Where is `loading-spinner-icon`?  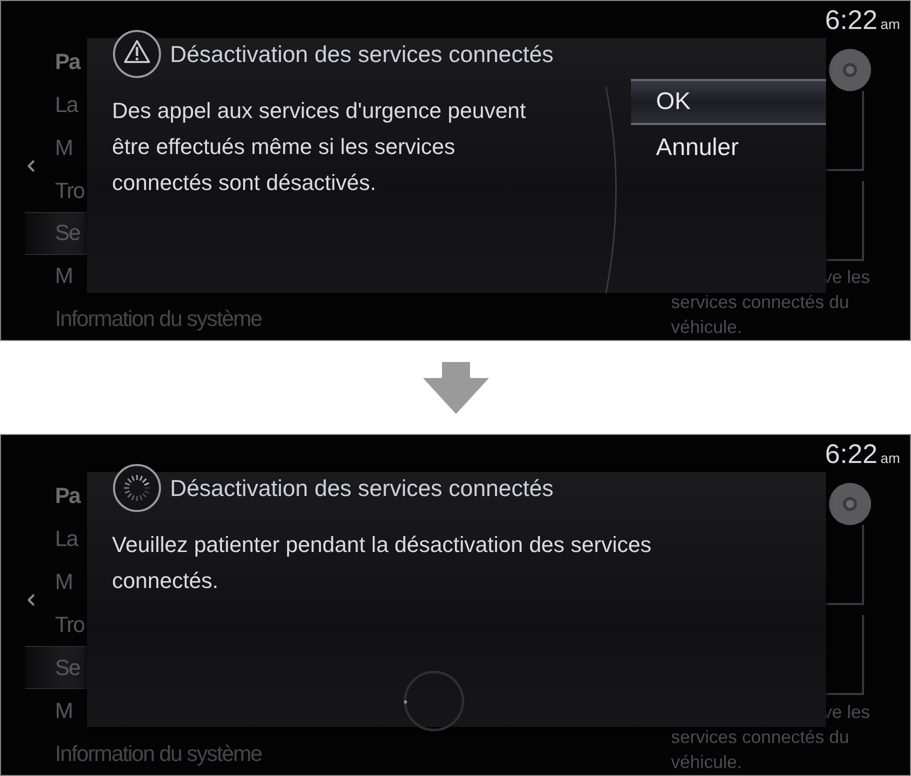 loading-spinner-icon is located at coordinates (137, 488).